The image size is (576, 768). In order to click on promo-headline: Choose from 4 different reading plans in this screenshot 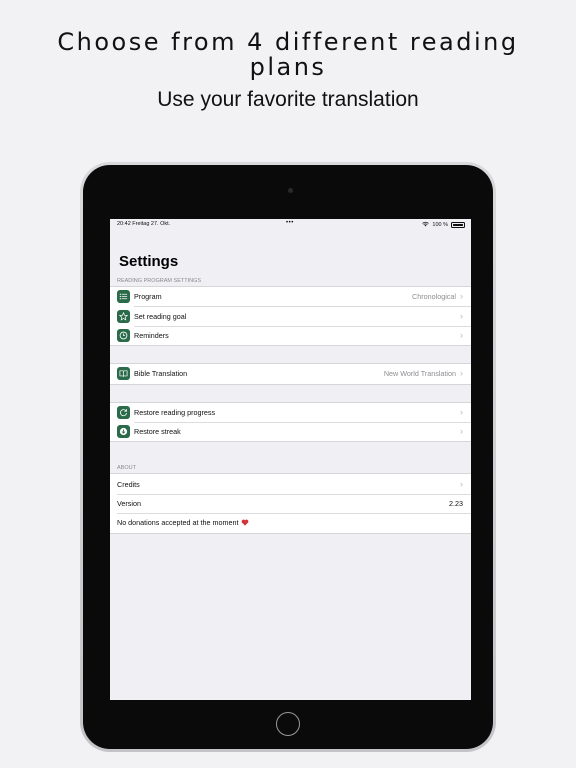, I will do `click(288, 55)`.